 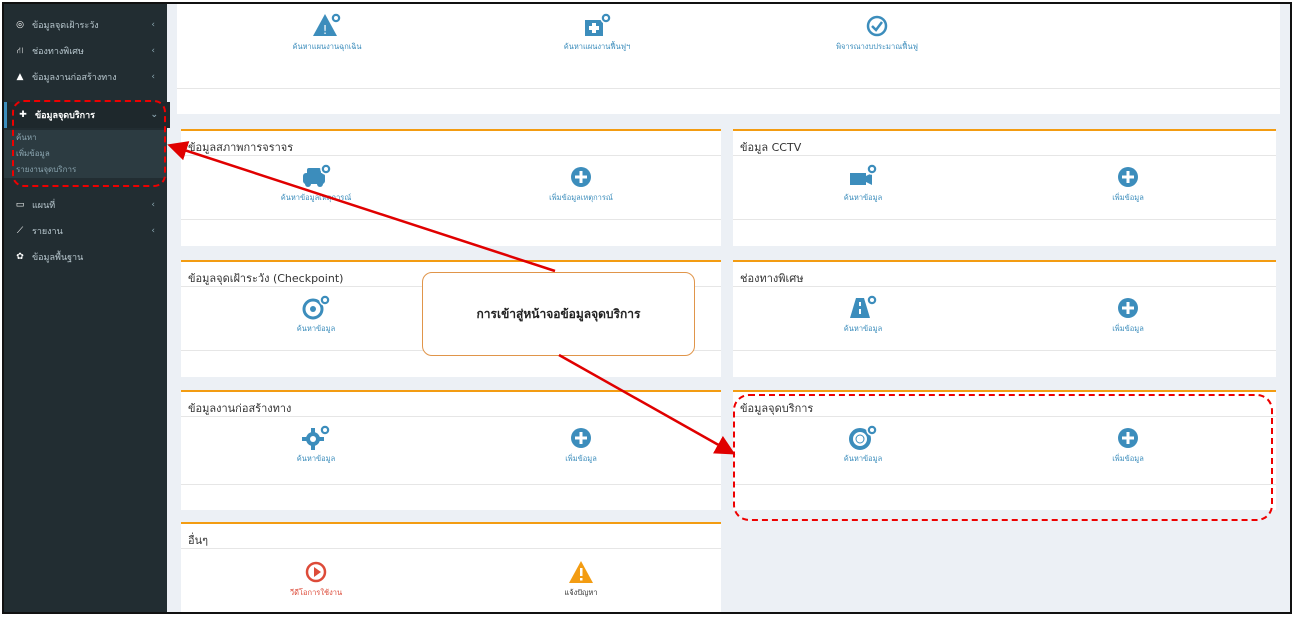 I want to click on tile-search-emergency-plan: ! ค้นหาแผนงานฉุกเฉิน, so click(x=327, y=32).